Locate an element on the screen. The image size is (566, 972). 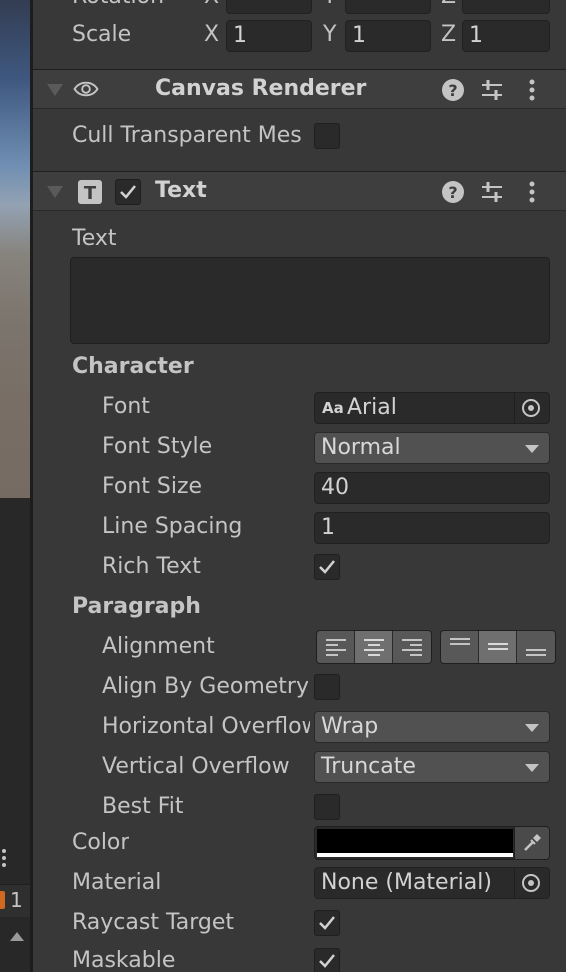
rich-text-label: Rich Text is located at coordinates (151, 566).